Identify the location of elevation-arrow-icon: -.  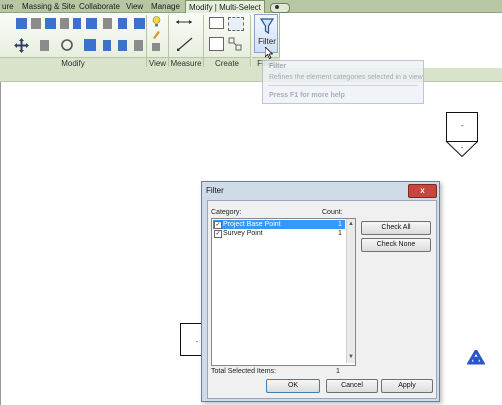
(462, 149).